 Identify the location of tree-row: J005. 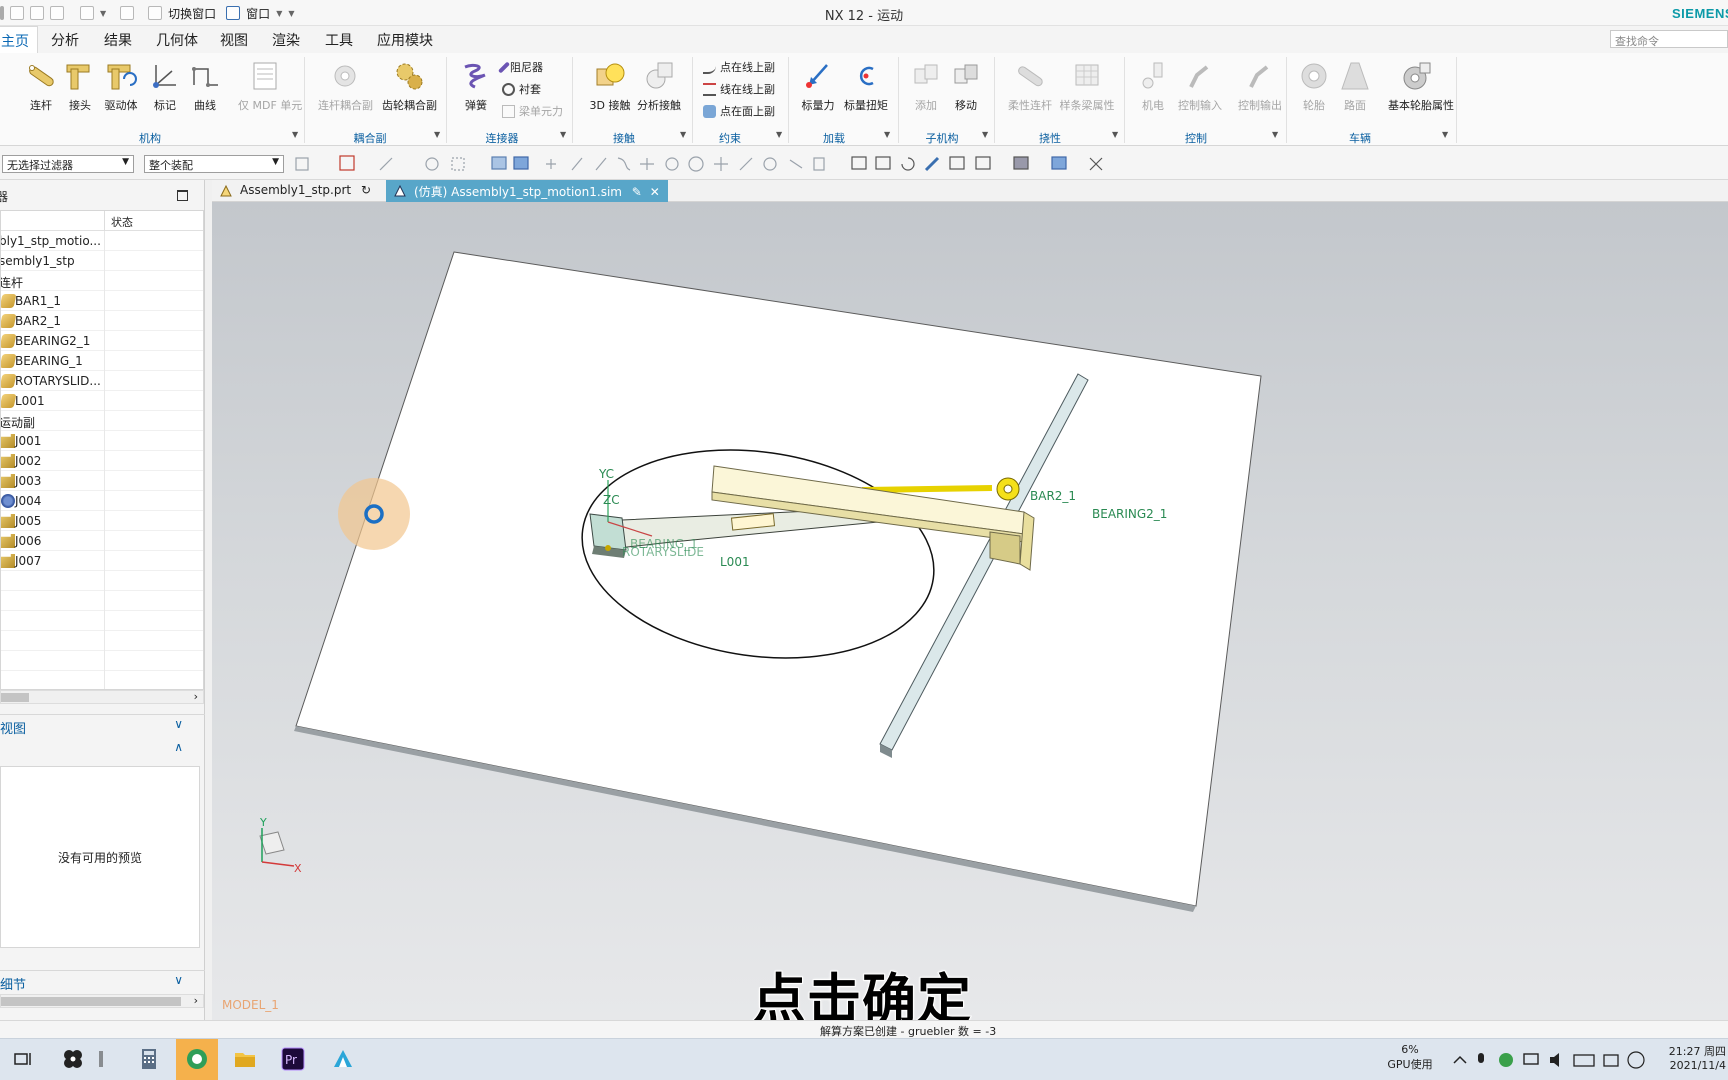
(102, 521).